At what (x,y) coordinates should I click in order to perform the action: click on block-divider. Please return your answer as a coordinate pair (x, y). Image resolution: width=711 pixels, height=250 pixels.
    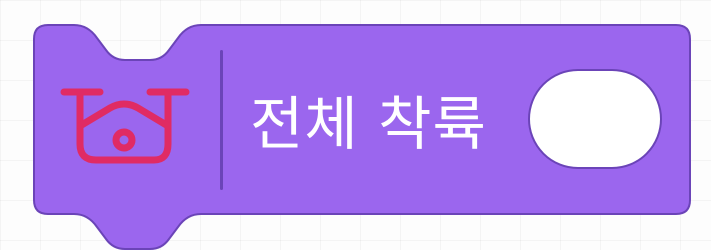
    Looking at the image, I should click on (221, 120).